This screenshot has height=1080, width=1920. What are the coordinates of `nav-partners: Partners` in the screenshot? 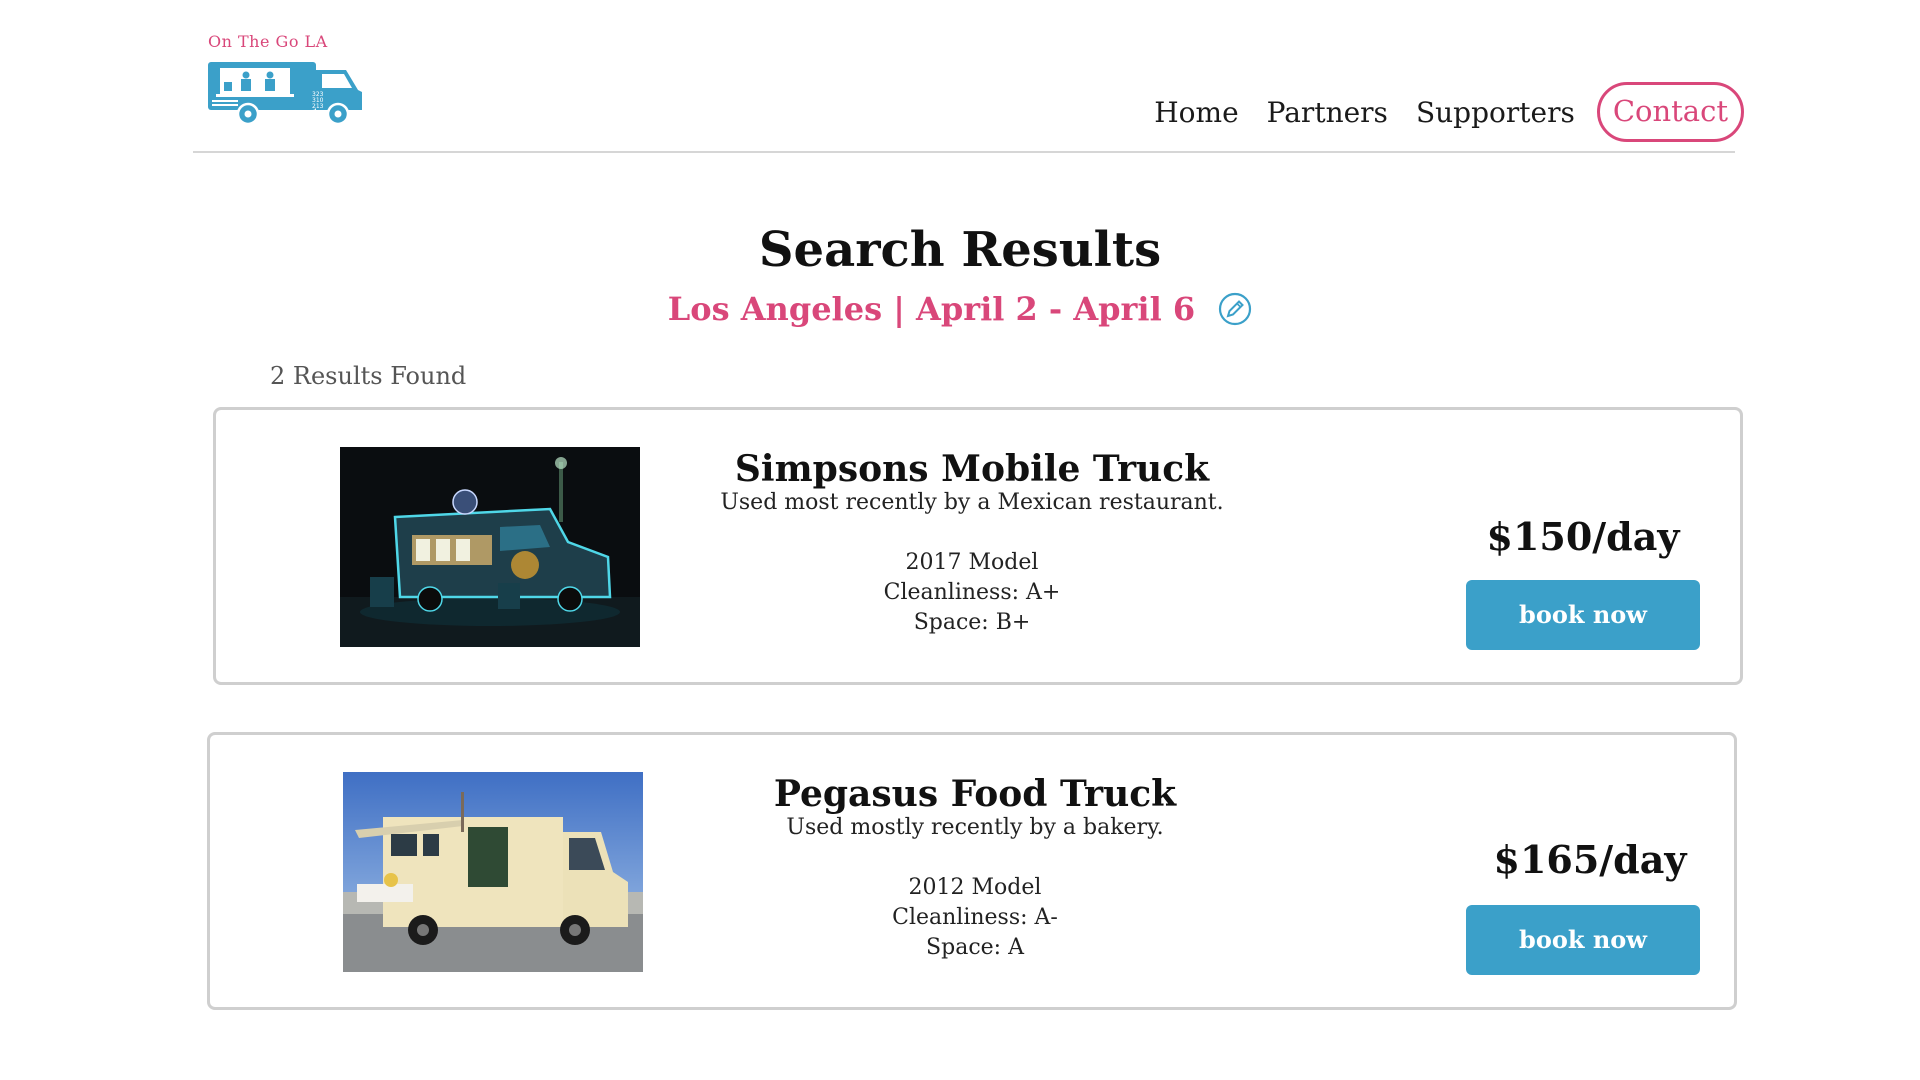 It's located at (1327, 112).